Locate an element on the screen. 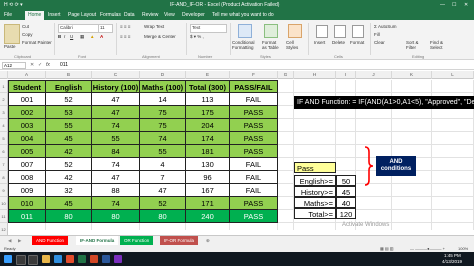 The image size is (474, 266). row-header: 11 is located at coordinates (4, 216).